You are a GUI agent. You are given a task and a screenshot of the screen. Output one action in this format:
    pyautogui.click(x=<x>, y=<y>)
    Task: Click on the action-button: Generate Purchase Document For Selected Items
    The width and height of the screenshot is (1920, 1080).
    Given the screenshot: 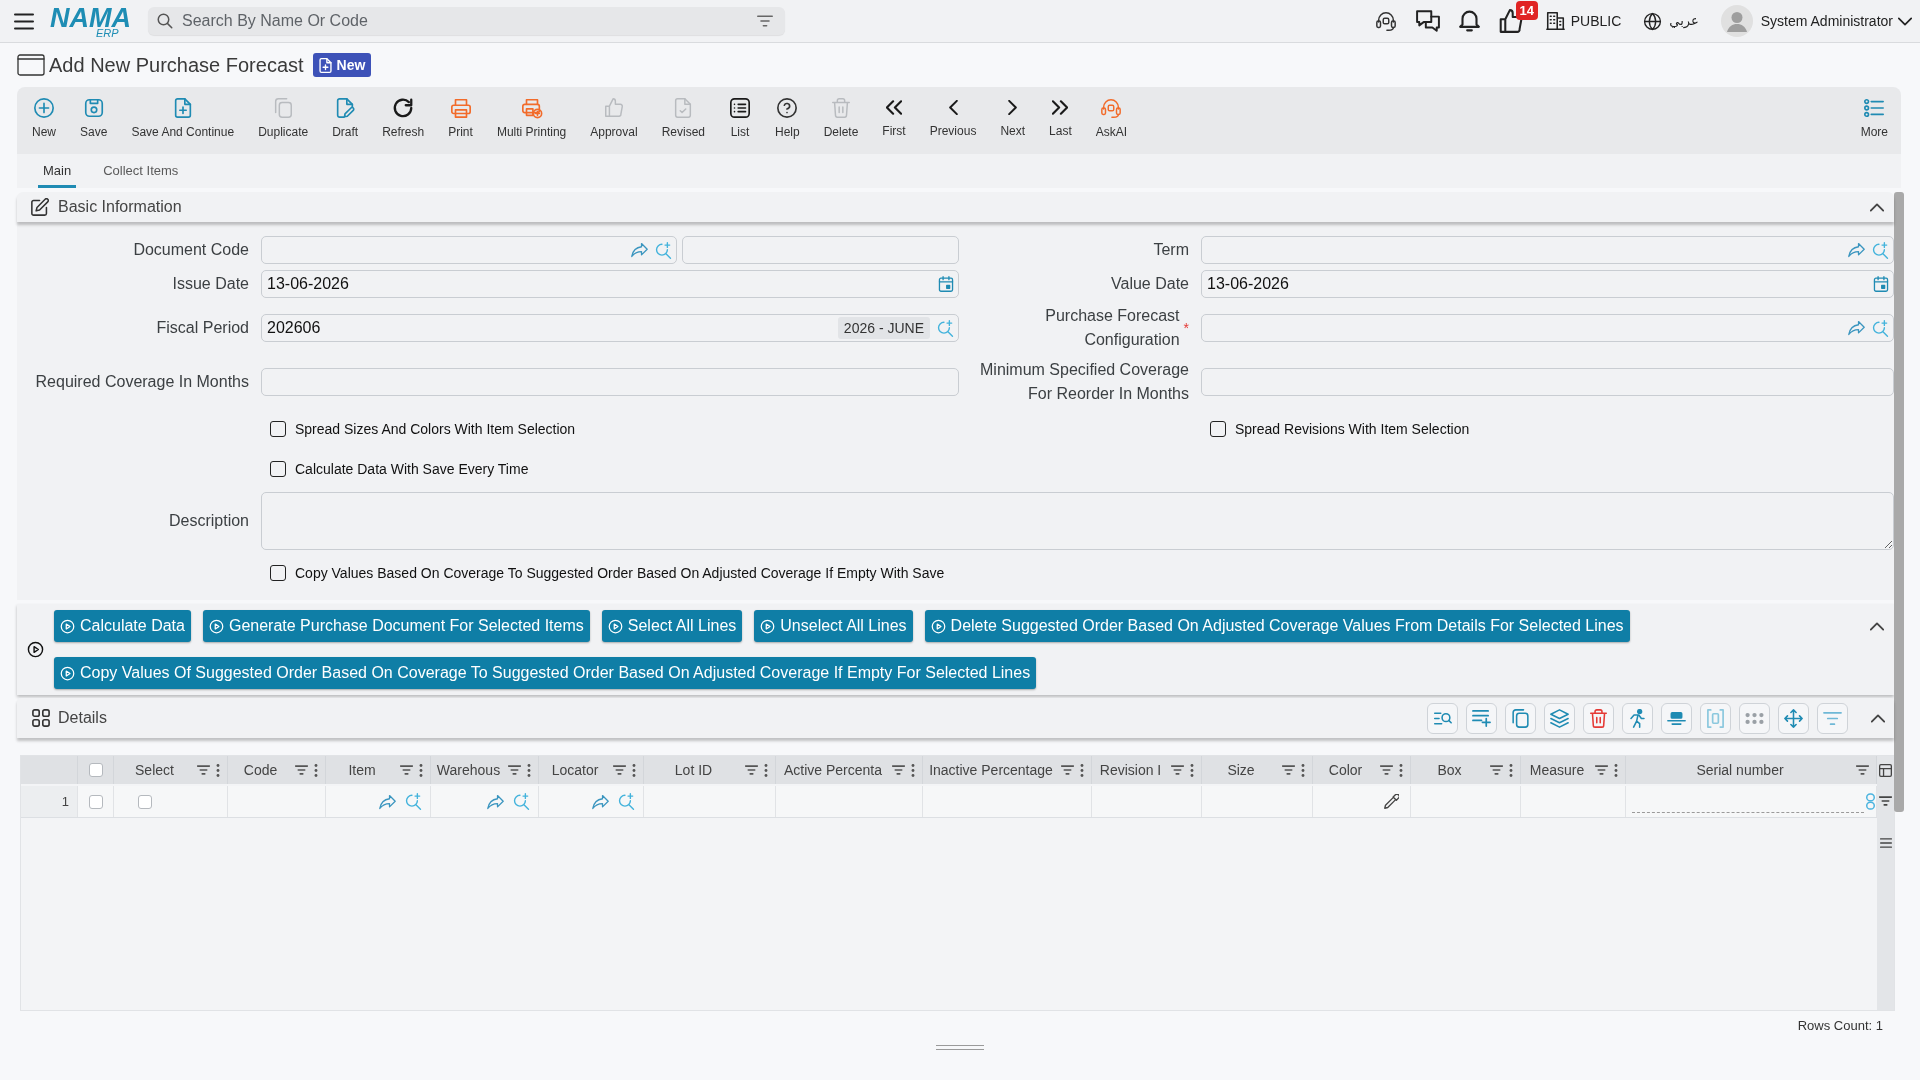 What is the action you would take?
    pyautogui.click(x=396, y=626)
    